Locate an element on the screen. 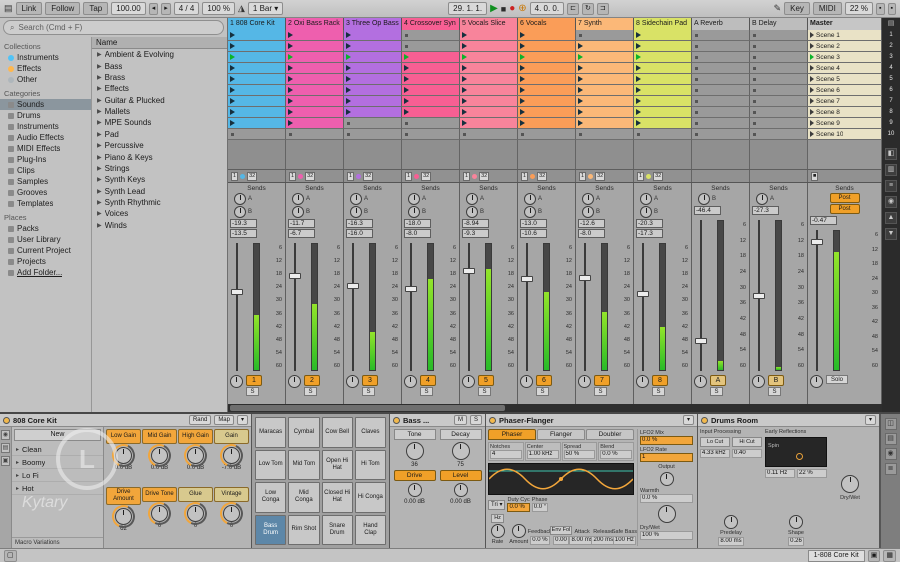 The height and width of the screenshot is (562, 900). fold-icon: ▾ is located at coordinates (688, 420).